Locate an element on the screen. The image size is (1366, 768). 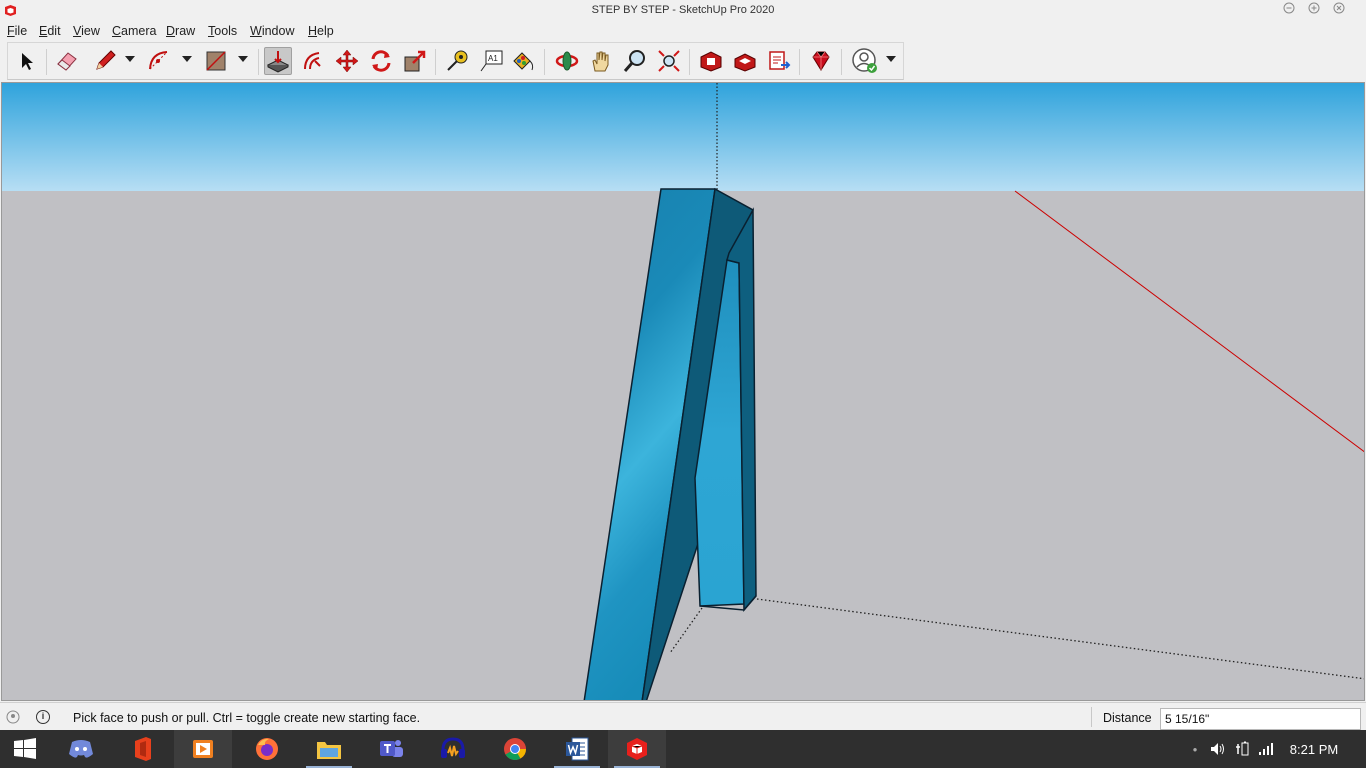
teams-icon is located at coordinates (391, 748).